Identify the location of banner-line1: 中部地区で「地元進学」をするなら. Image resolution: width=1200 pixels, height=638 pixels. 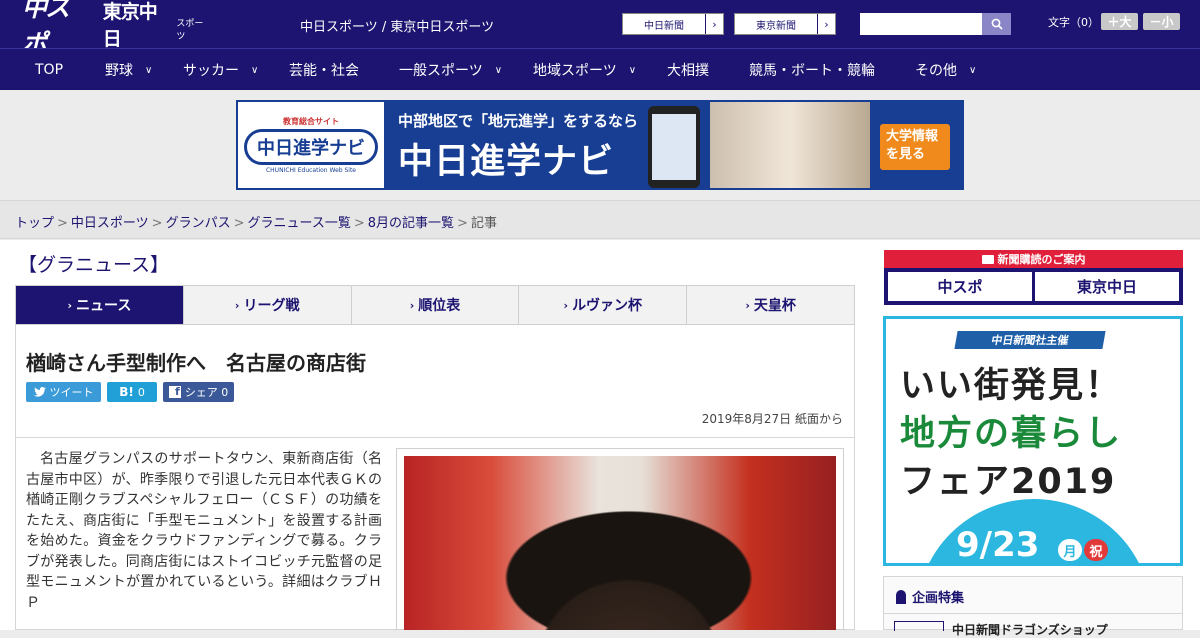
(518, 121).